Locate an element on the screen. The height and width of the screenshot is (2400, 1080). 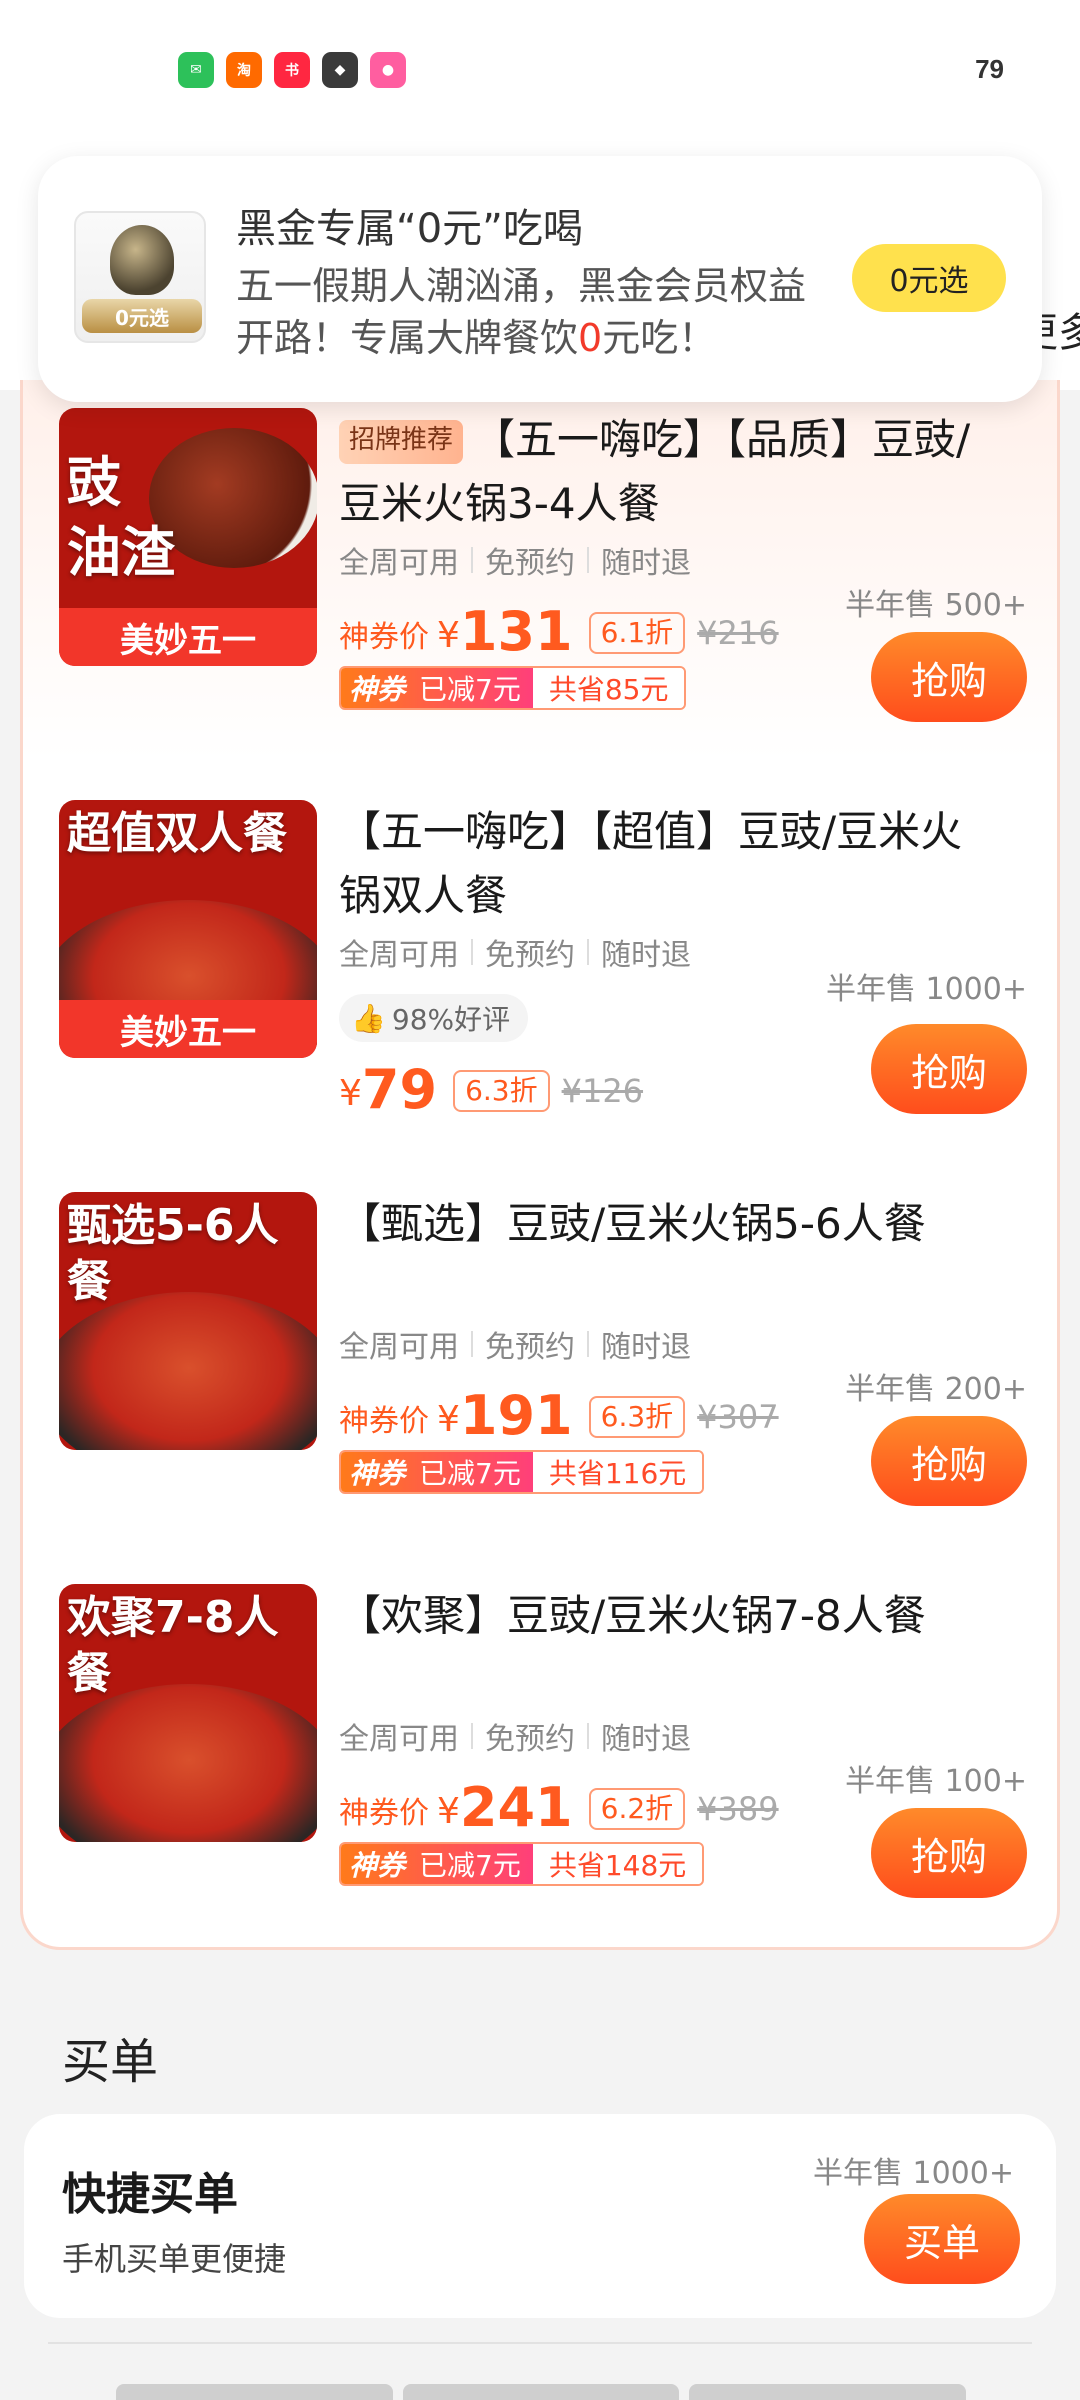
sold-count: 半年售 200+ is located at coordinates (936, 1389).